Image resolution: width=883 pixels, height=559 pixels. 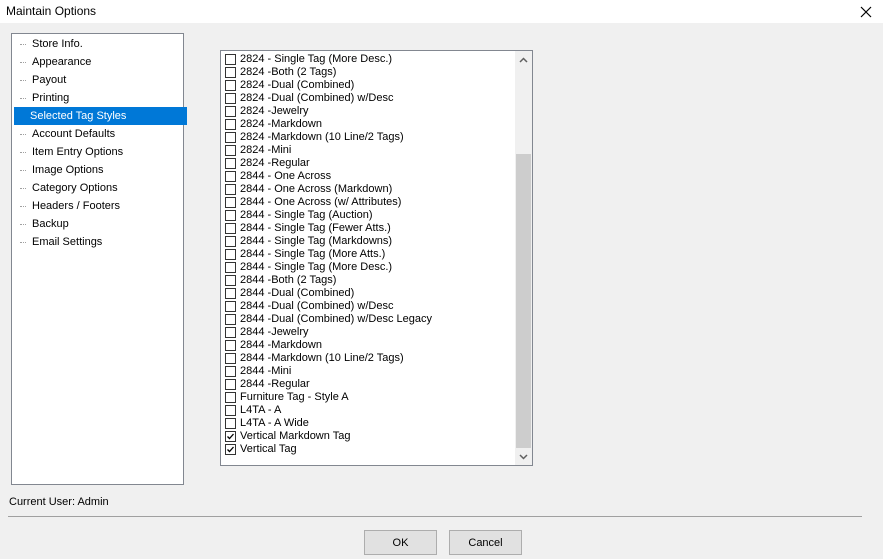 I want to click on close-icon, so click(x=866, y=11).